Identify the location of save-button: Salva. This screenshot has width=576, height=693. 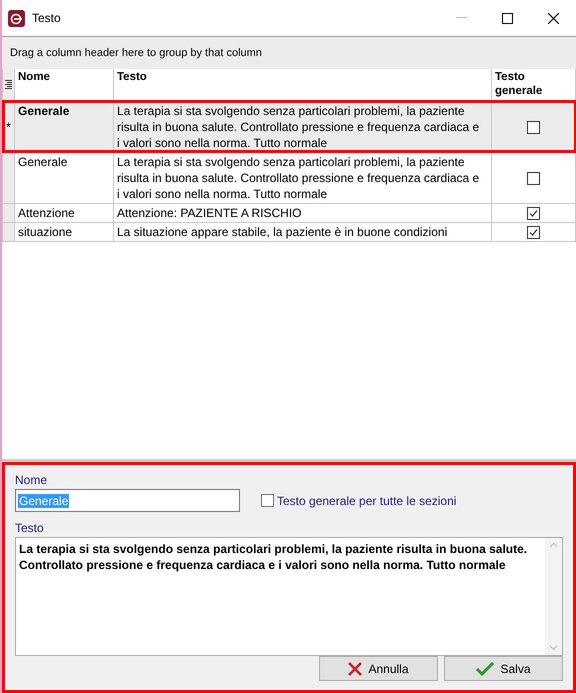
(503, 668).